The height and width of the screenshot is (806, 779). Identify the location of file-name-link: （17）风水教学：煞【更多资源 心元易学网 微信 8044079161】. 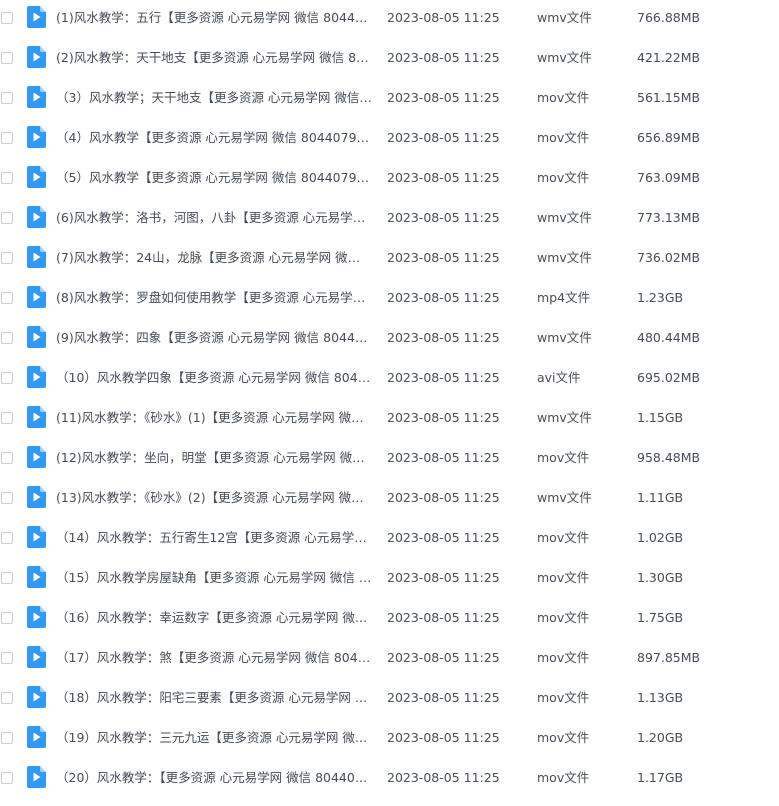
(214, 658).